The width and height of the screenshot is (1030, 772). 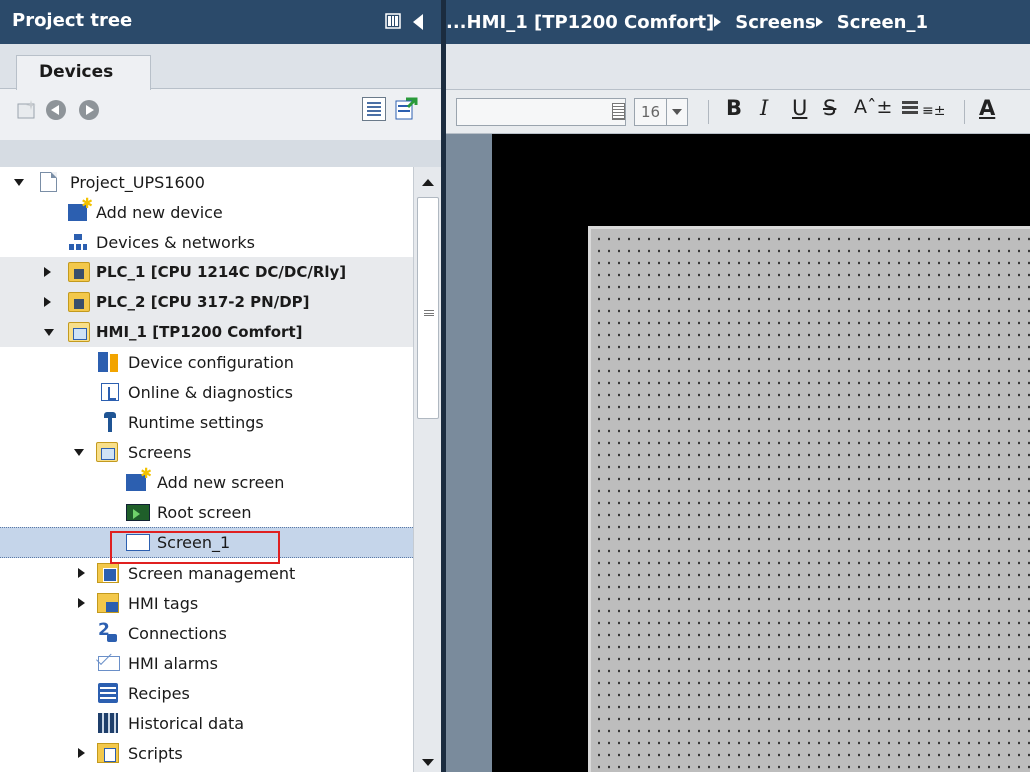 What do you see at coordinates (176, 242) in the screenshot?
I see `tree-item-label: Devices & networks` at bounding box center [176, 242].